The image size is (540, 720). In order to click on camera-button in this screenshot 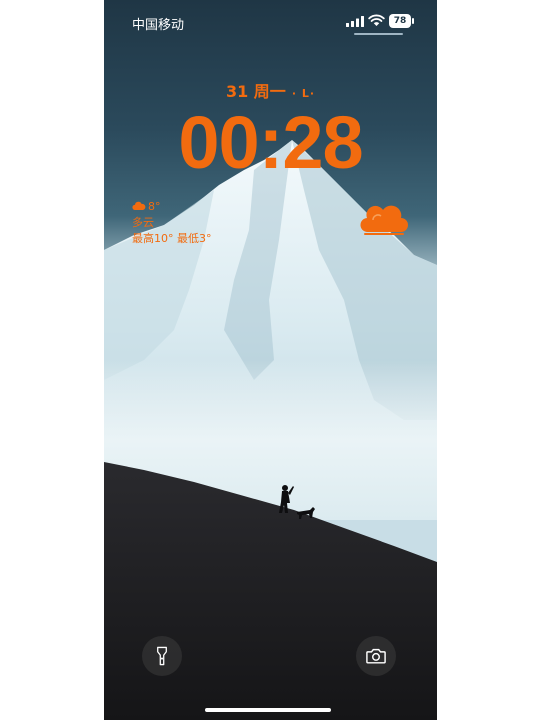, I will do `click(376, 656)`.